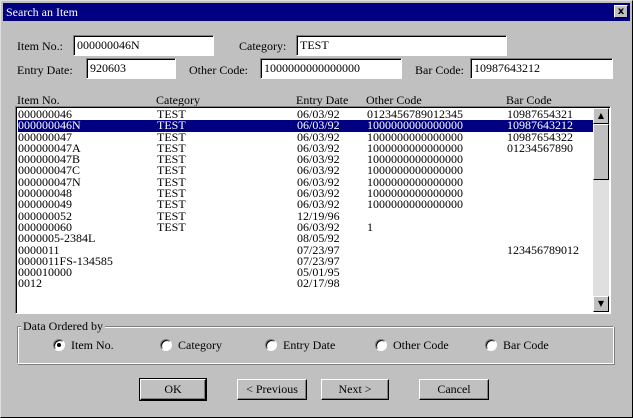  Describe the element at coordinates (621, 11) in the screenshot. I see `close-button: x` at that location.